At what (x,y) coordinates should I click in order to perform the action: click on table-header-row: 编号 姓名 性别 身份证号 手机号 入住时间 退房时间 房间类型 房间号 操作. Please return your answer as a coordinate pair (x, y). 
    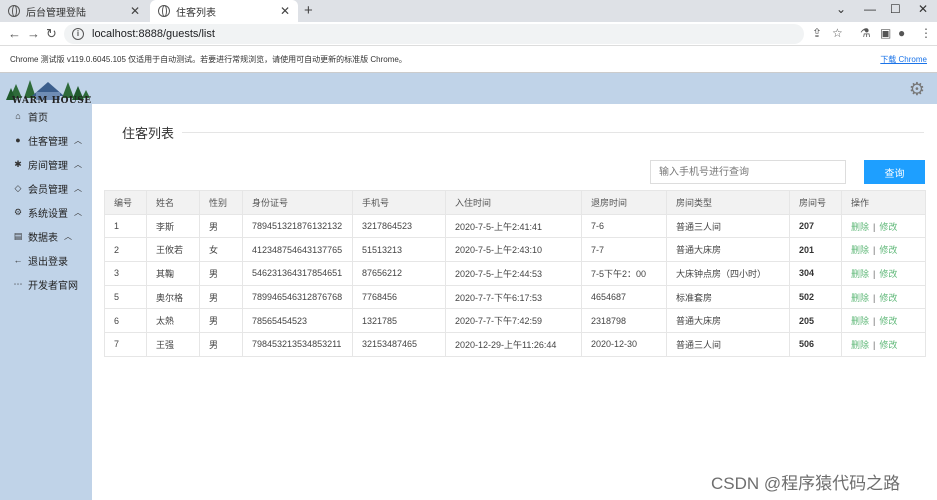
    Looking at the image, I should click on (515, 202).